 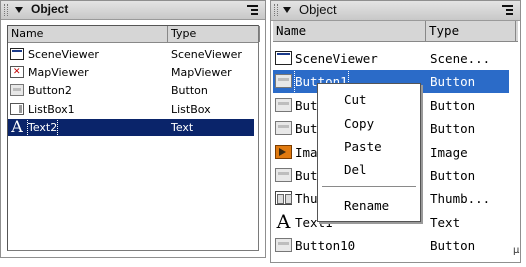 I want to click on row-name: Thu, so click(x=306, y=199).